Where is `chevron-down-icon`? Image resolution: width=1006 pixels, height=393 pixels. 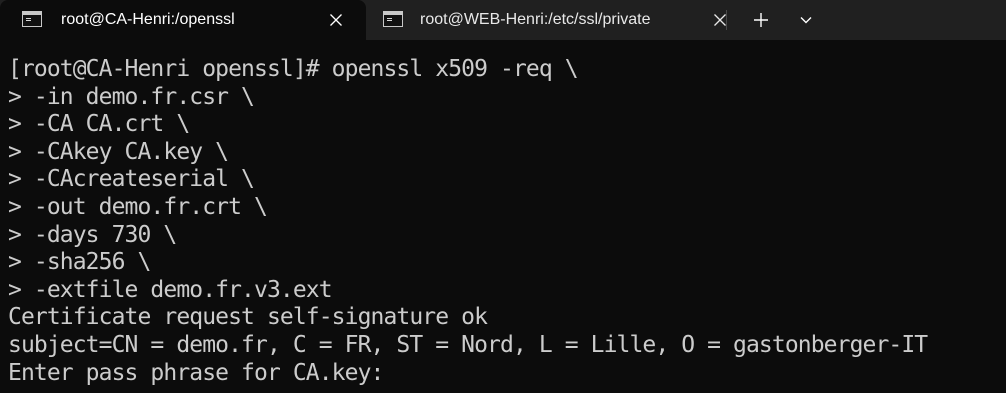 chevron-down-icon is located at coordinates (806, 20).